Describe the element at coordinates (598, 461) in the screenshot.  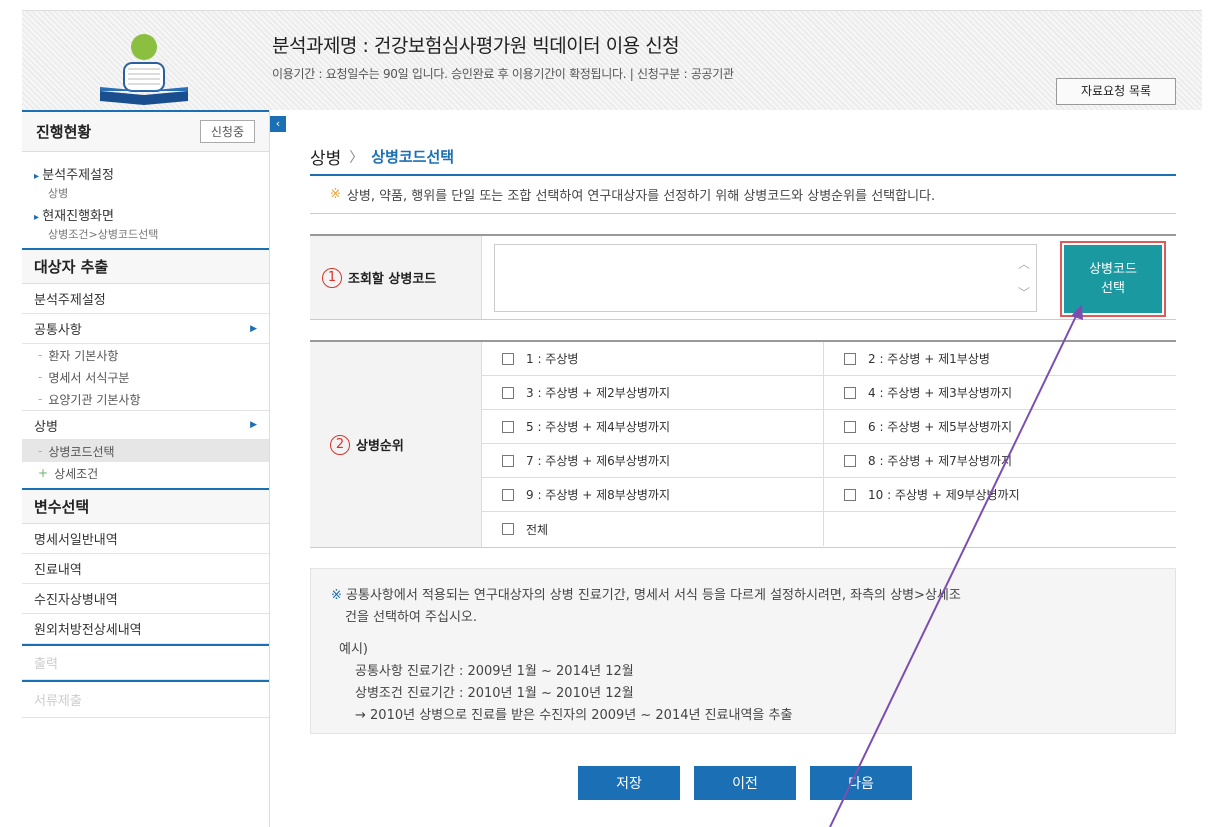
I see `rank-option-label: 7 : 주상병 + 제6부상병까지` at that location.